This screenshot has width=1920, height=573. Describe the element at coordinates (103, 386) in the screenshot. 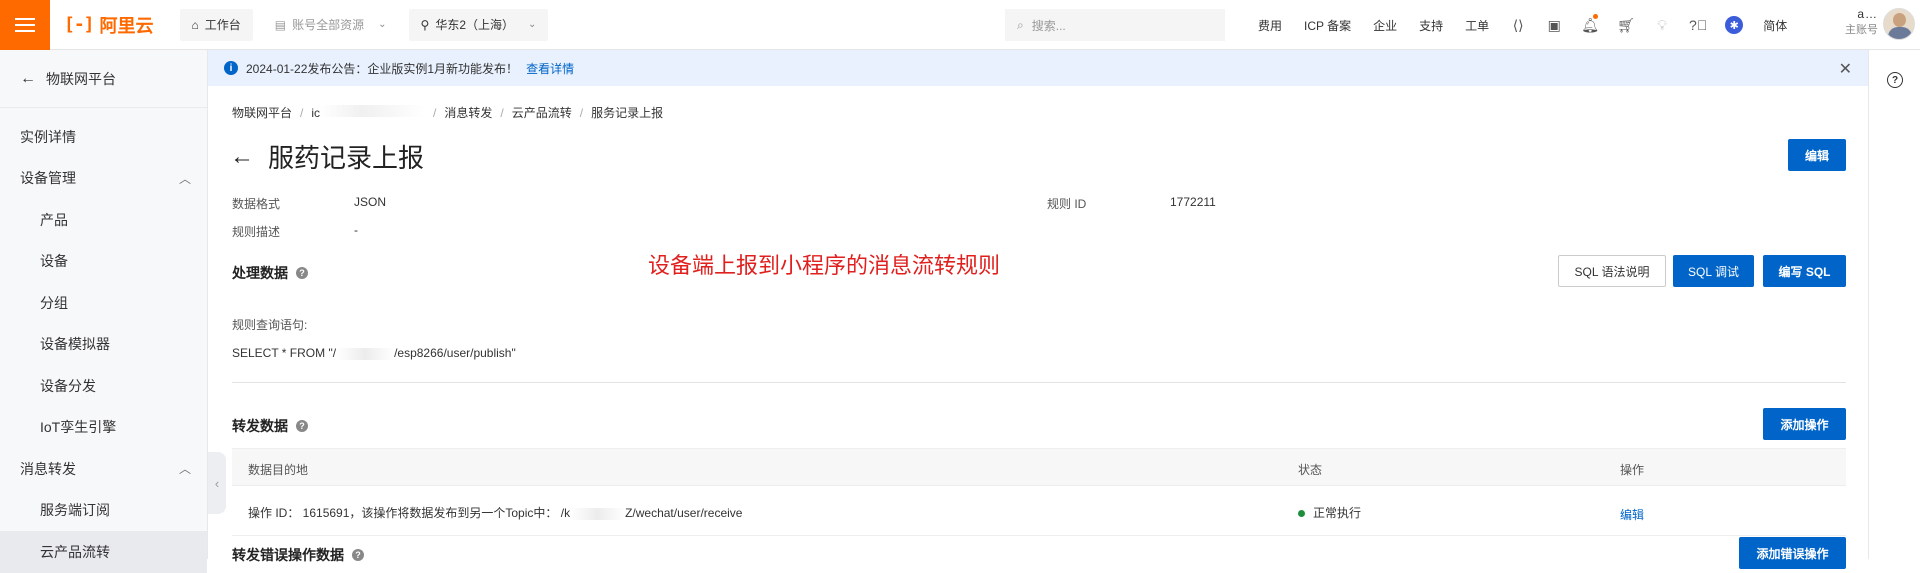

I see `sidebar-item-distribution: 设备分发` at that location.